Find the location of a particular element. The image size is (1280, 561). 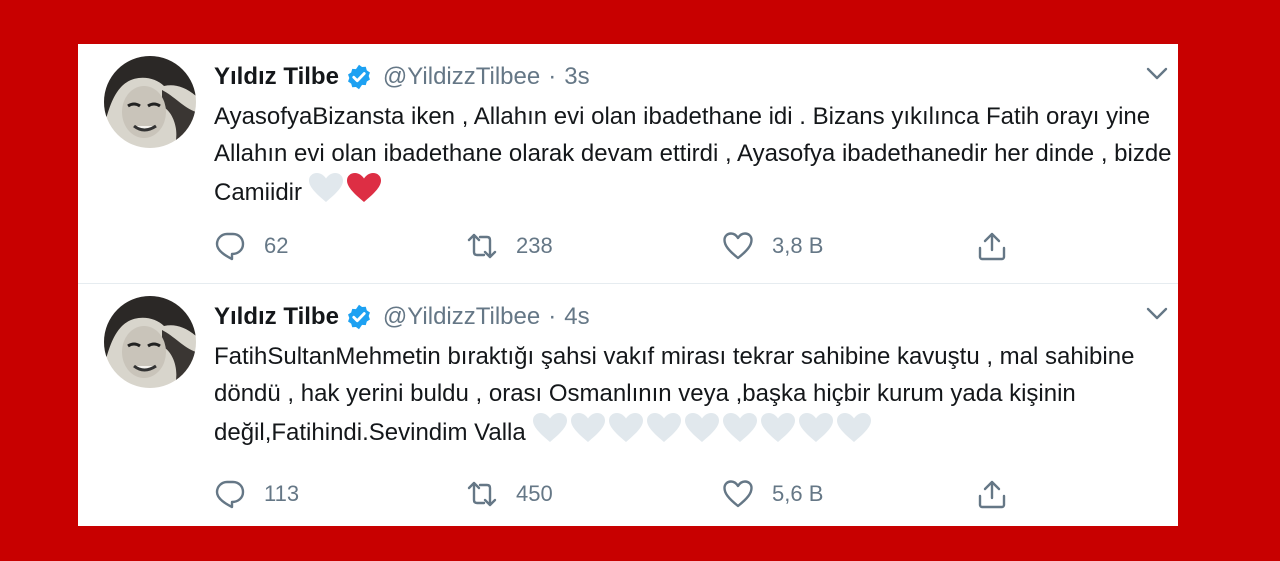

reply-button: 62 is located at coordinates (251, 246).